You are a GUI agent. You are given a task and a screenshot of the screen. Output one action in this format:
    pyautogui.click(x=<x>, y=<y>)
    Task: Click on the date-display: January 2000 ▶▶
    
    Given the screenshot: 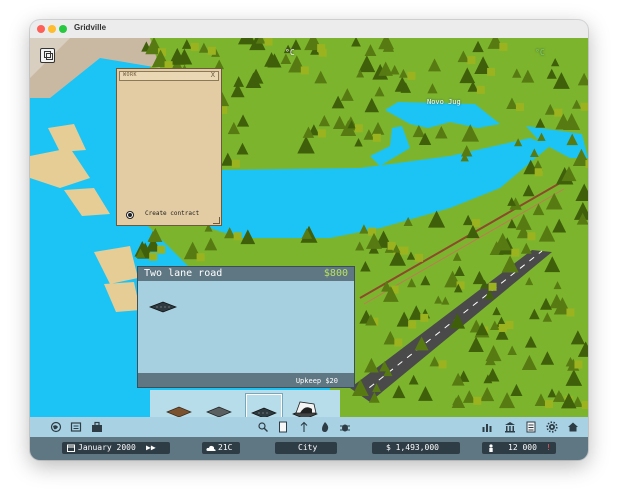 What is the action you would take?
    pyautogui.click(x=116, y=448)
    